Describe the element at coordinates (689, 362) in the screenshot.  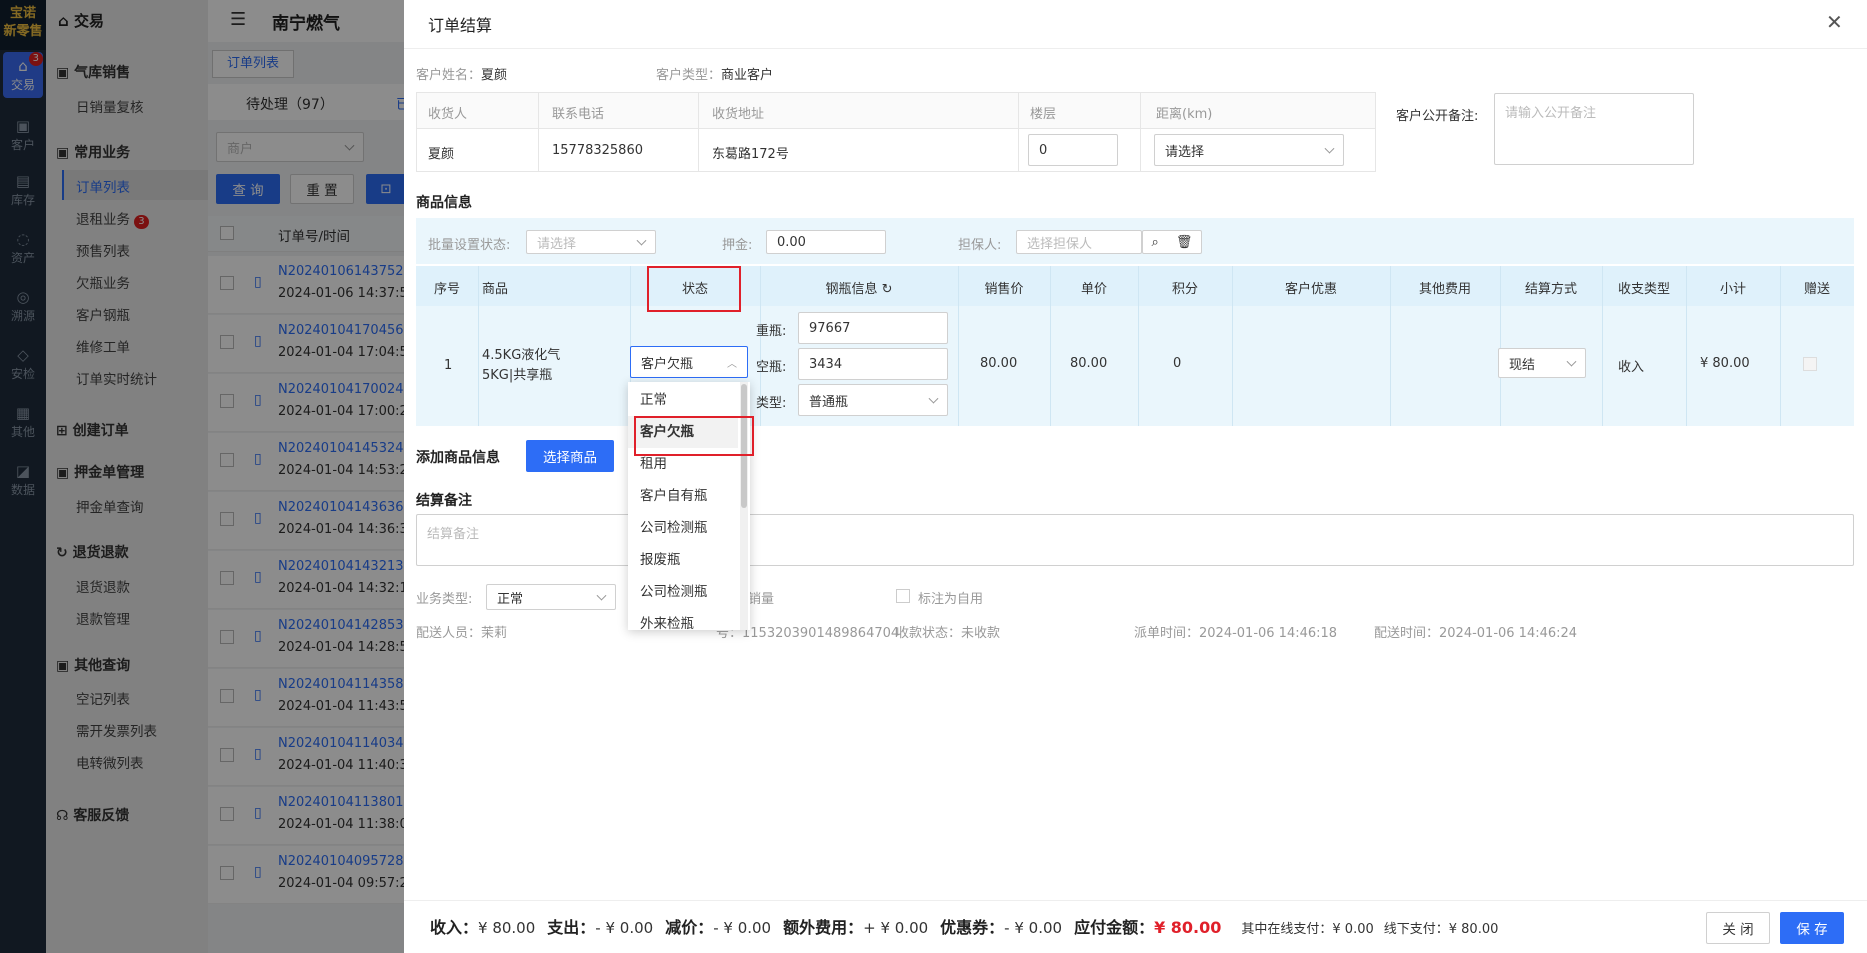
I see `status-select: 客户欠瓶 ︿` at that location.